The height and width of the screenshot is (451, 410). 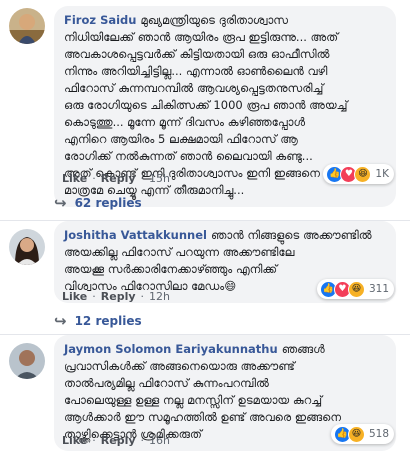 I want to click on comment-actions: Like · Reply · 15h, so click(x=116, y=178).